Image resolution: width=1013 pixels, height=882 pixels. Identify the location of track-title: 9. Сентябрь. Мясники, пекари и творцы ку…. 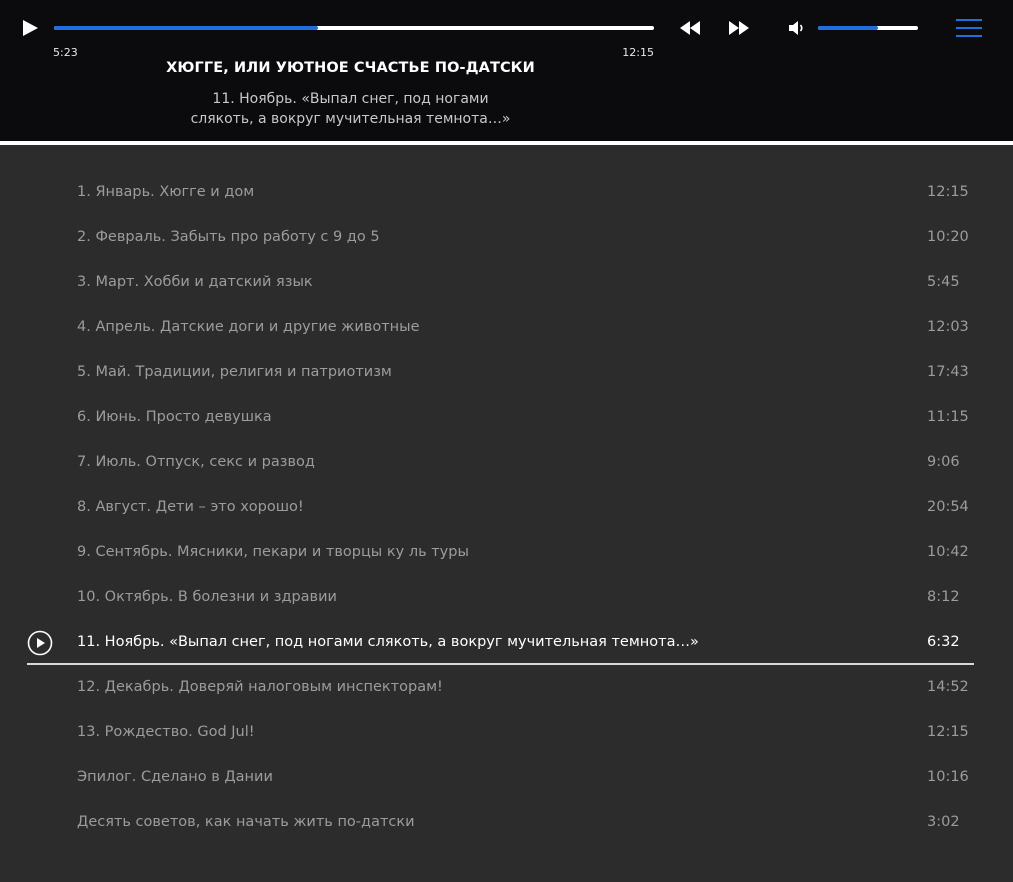
(273, 552).